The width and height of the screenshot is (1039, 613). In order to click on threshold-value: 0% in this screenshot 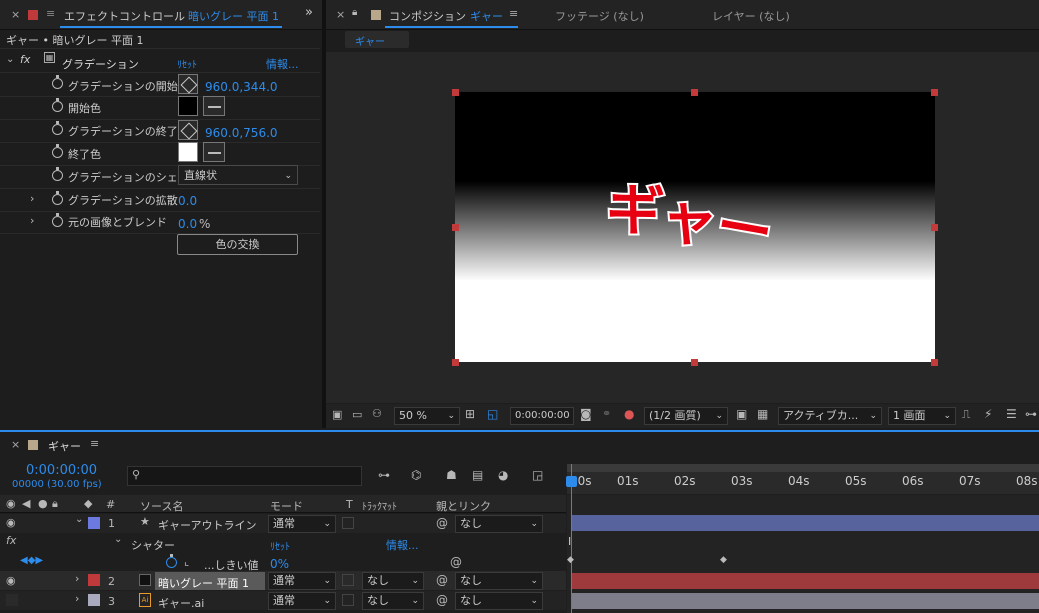, I will do `click(279, 564)`.